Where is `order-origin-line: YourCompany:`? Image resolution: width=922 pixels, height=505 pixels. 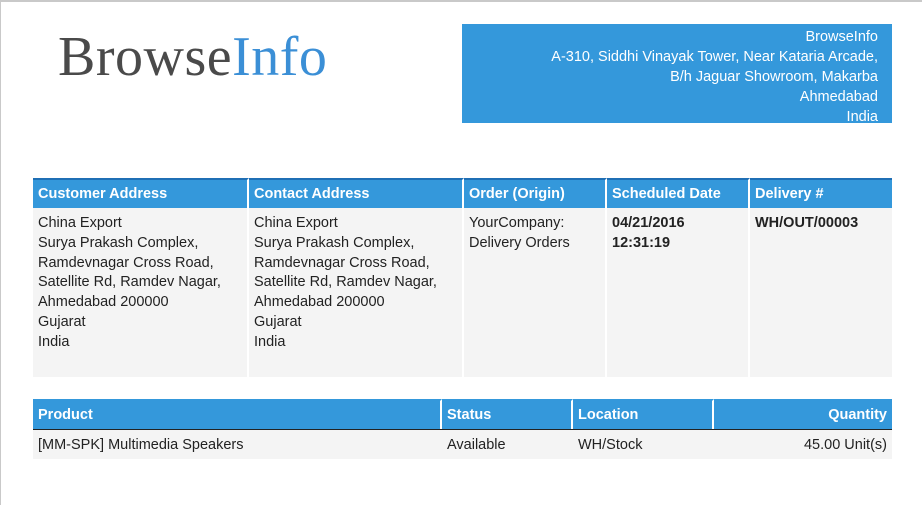 order-origin-line: YourCompany: is located at coordinates (517, 223).